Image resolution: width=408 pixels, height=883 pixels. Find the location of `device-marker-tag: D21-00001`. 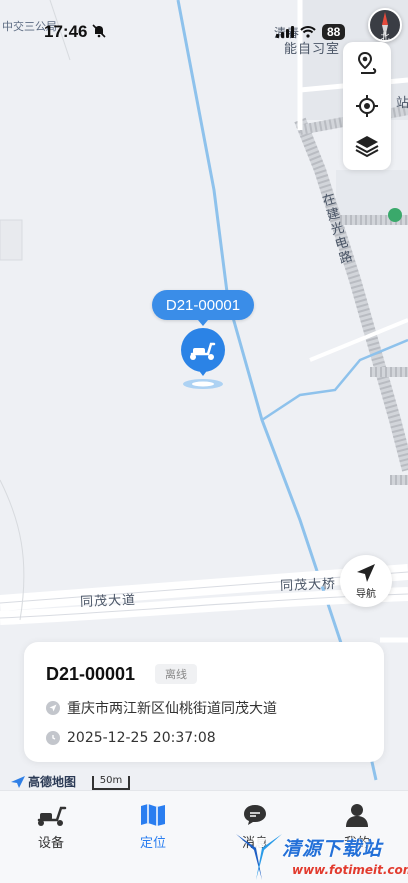

device-marker-tag: D21-00001 is located at coordinates (203, 308).